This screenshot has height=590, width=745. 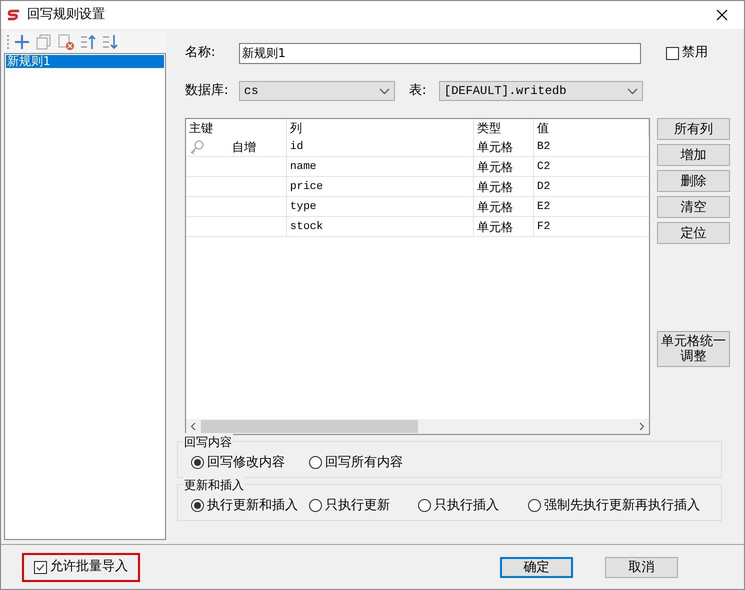 What do you see at coordinates (544, 187) in the screenshot?
I see `table-cell-text: D2` at bounding box center [544, 187].